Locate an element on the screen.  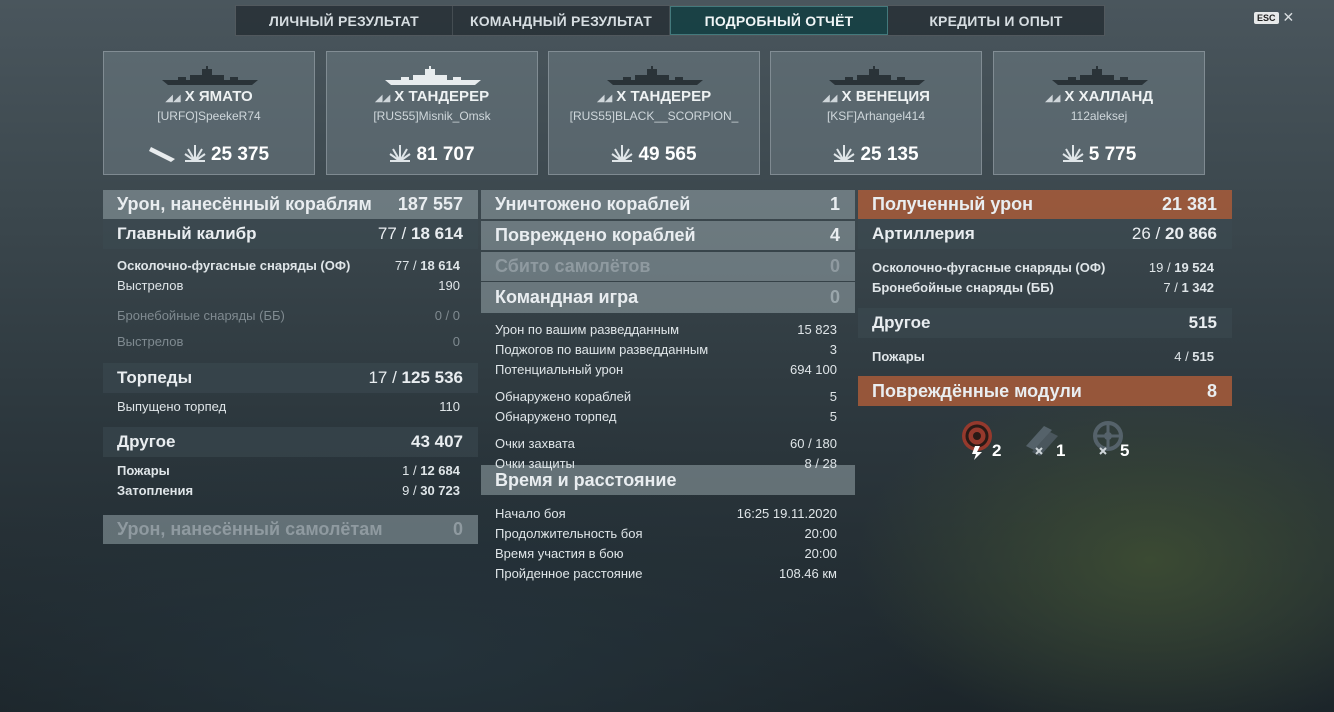
fires-label: Пожары is located at coordinates (143, 470).